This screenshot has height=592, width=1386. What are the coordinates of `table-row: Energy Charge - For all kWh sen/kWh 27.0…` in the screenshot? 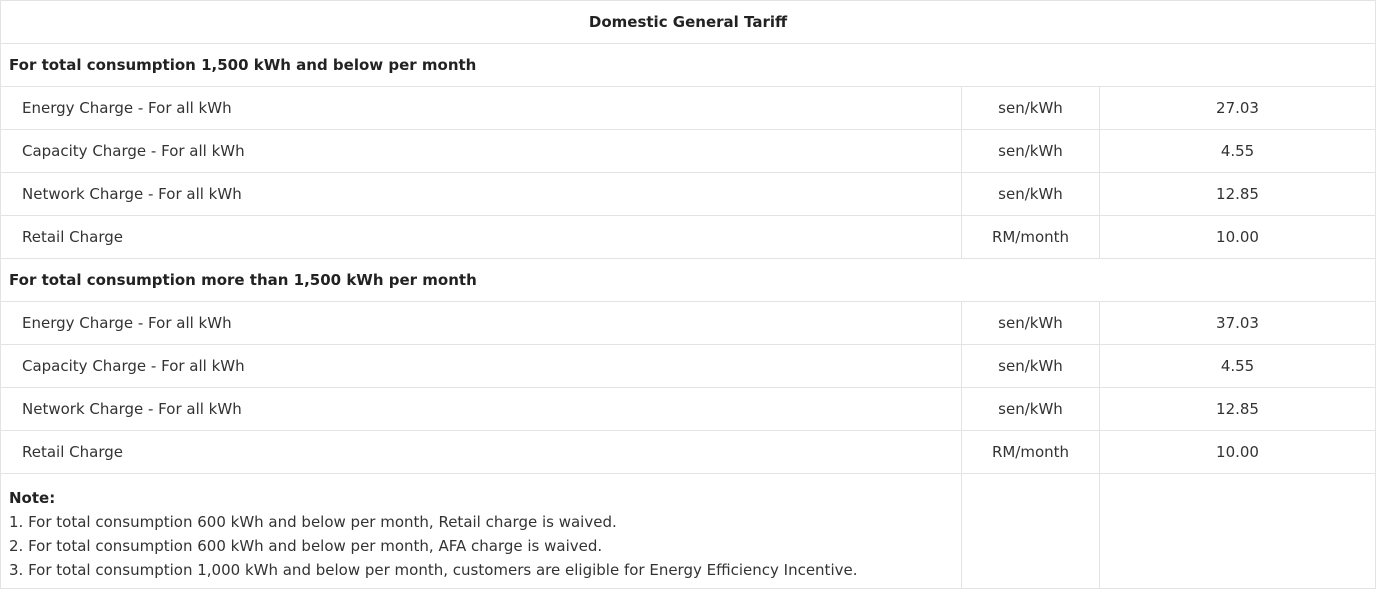 It's located at (688, 108).